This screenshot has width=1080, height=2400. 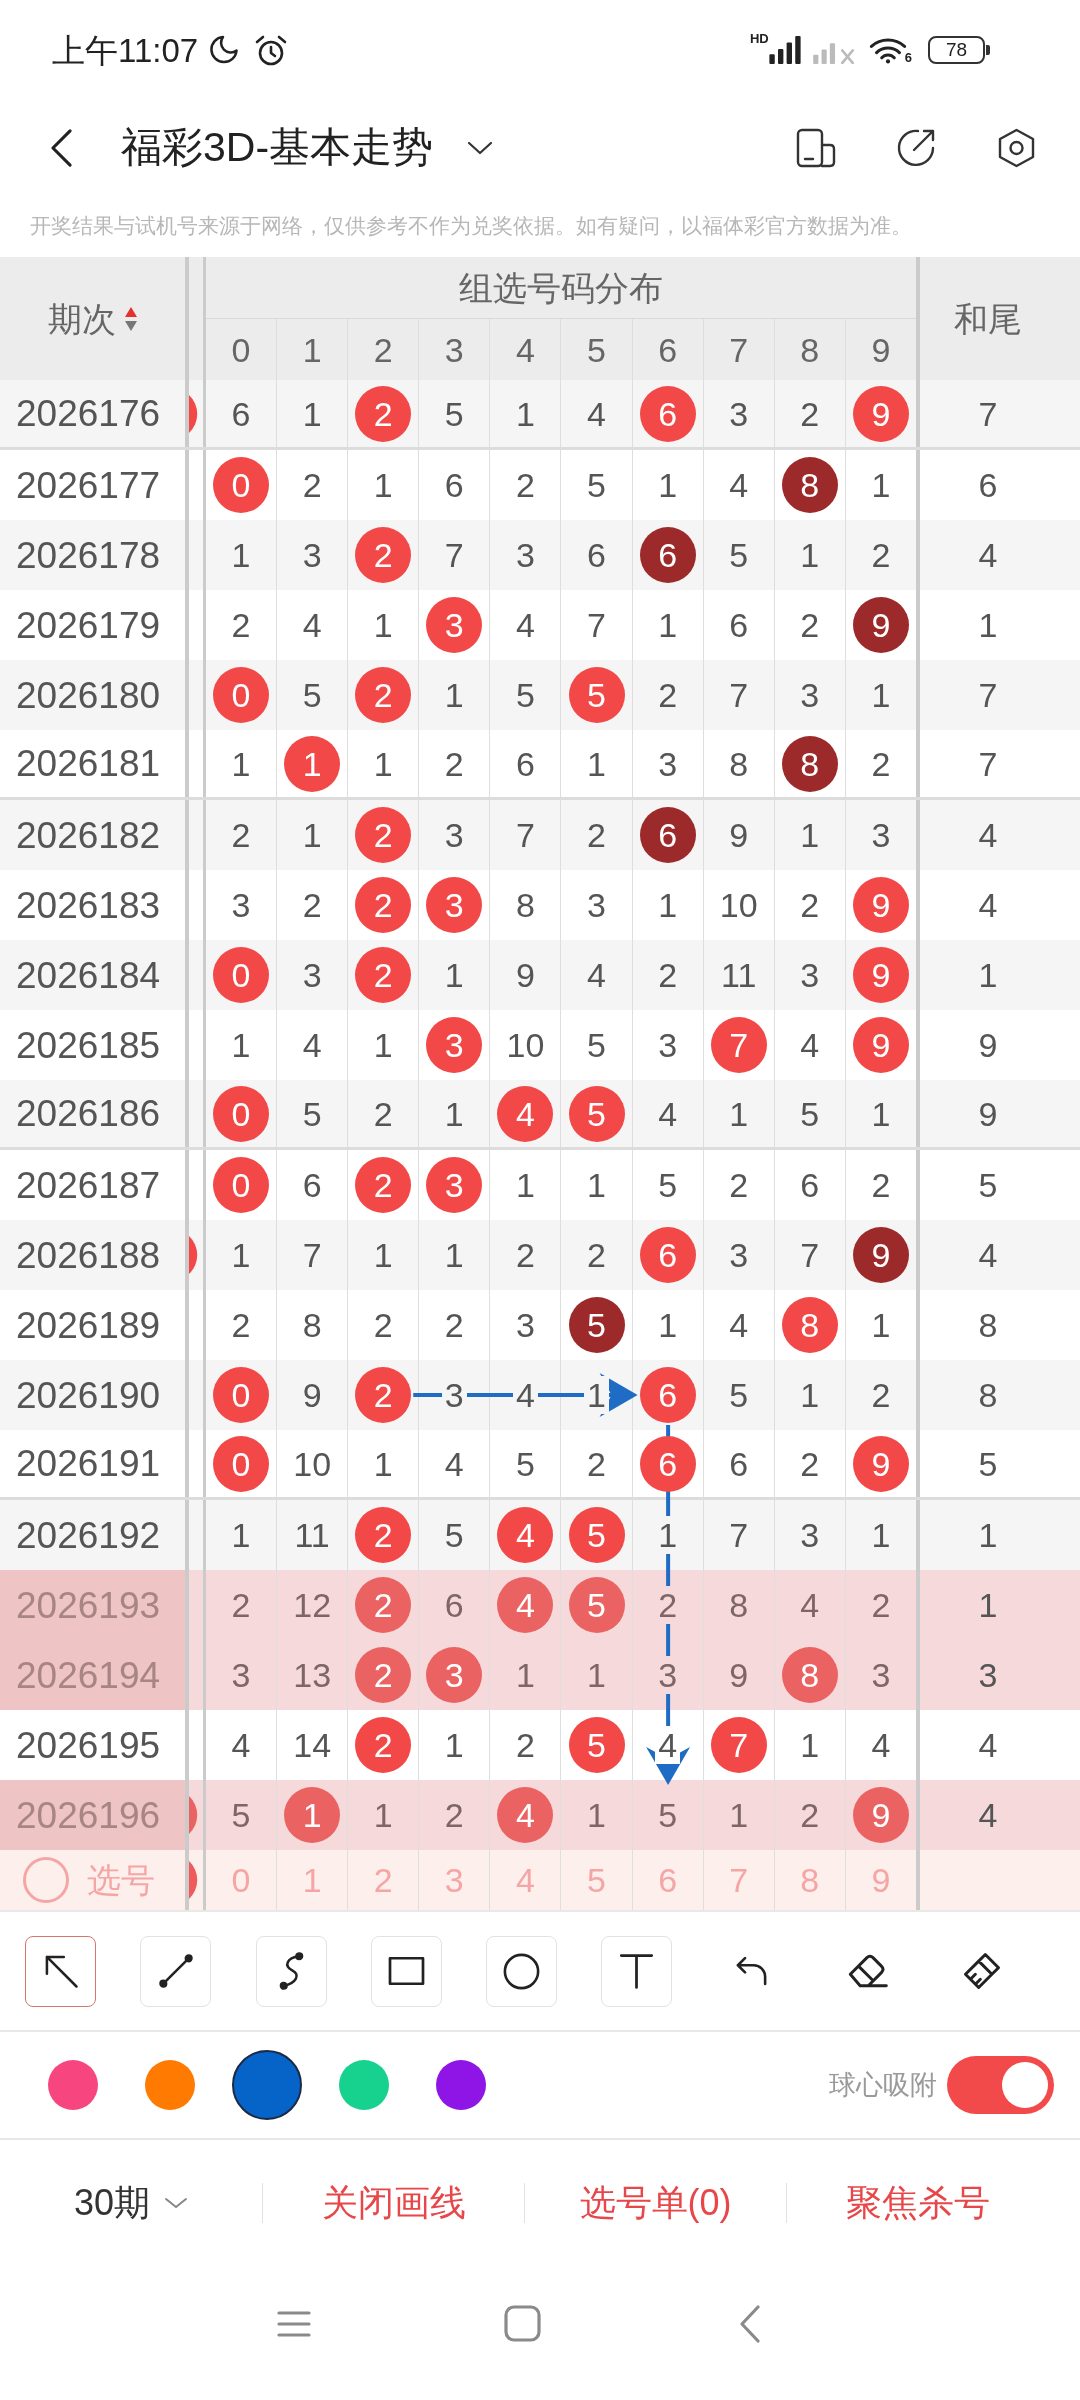 I want to click on period-number: 2026184, so click(x=88, y=975).